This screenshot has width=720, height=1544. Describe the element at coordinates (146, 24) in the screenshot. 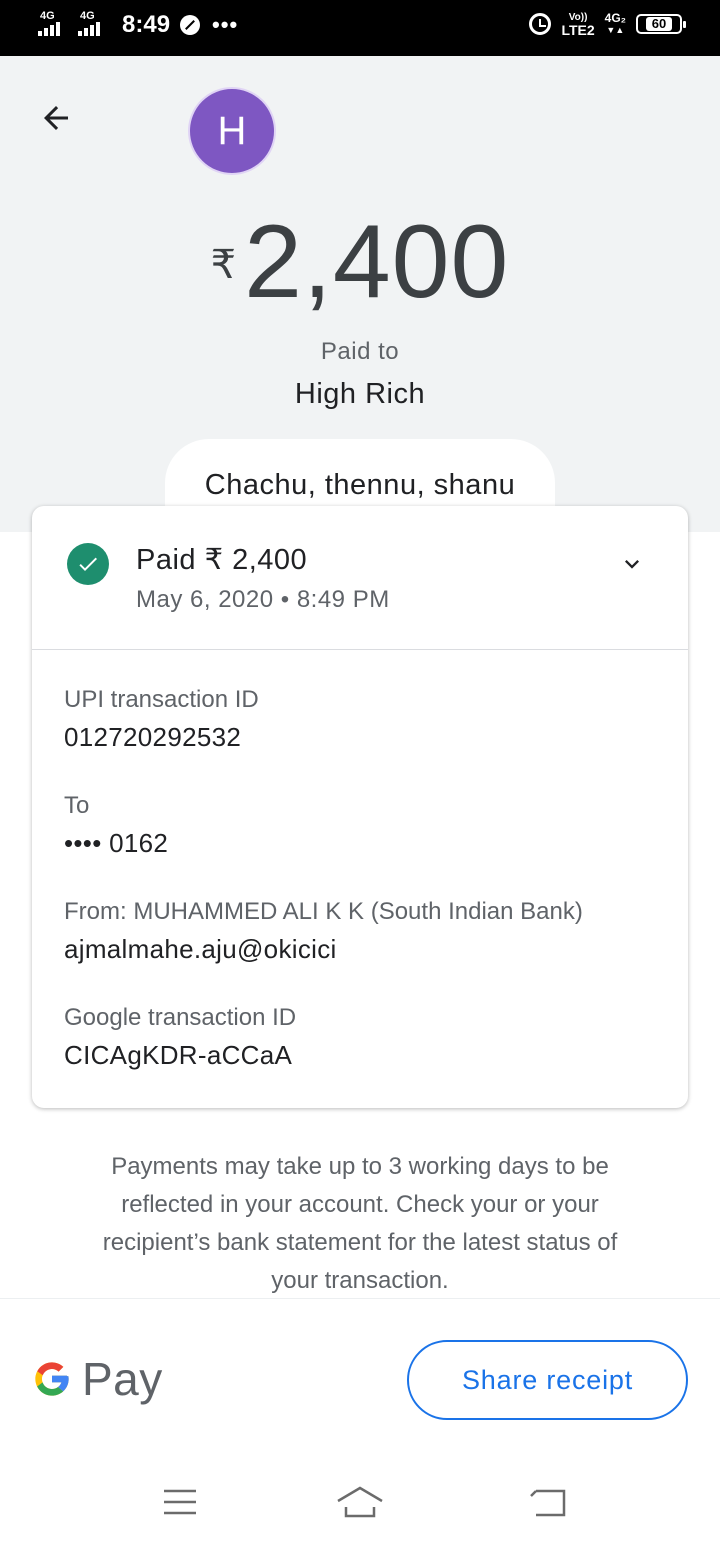

I see `status-time: 8:49` at that location.